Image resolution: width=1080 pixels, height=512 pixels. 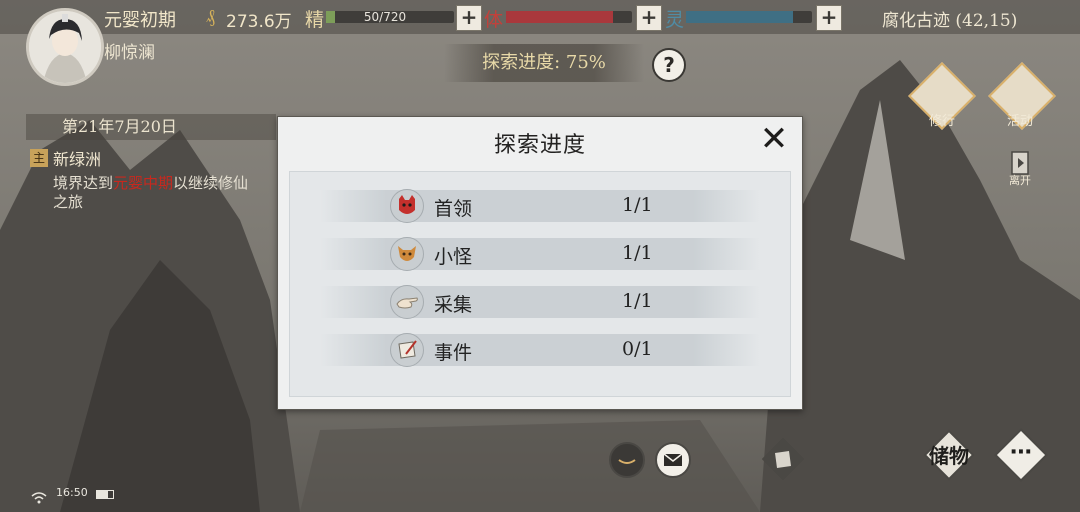 I want to click on map-scroll-button, so click(x=783, y=459).